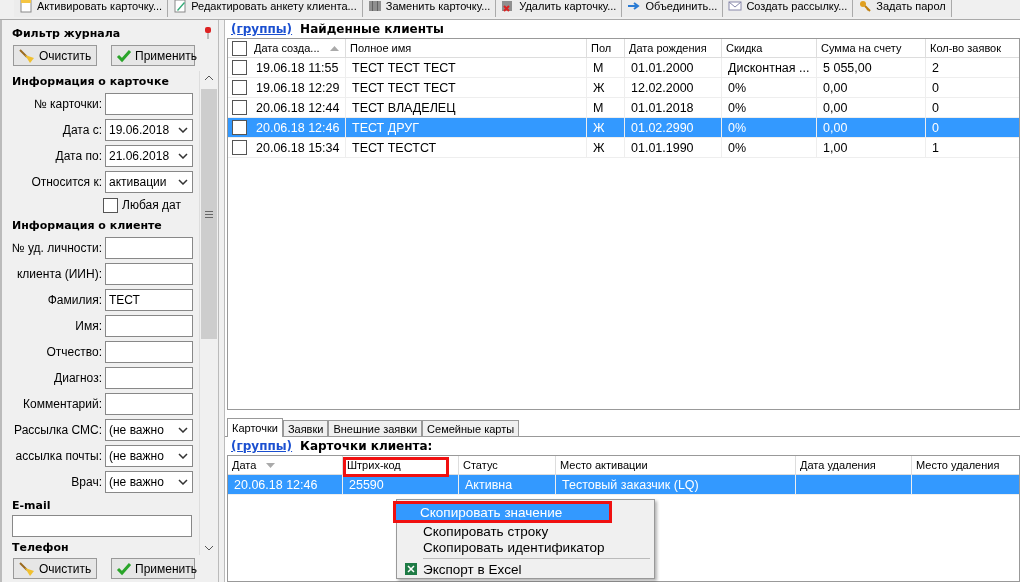 This screenshot has height=582, width=1020. Describe the element at coordinates (623, 148) in the screenshot. I see `table-row: 20.06.18 15:34 ТЕСТ ТЕСТСТ Ж 01.01.1990 0% 1,00 1` at that location.